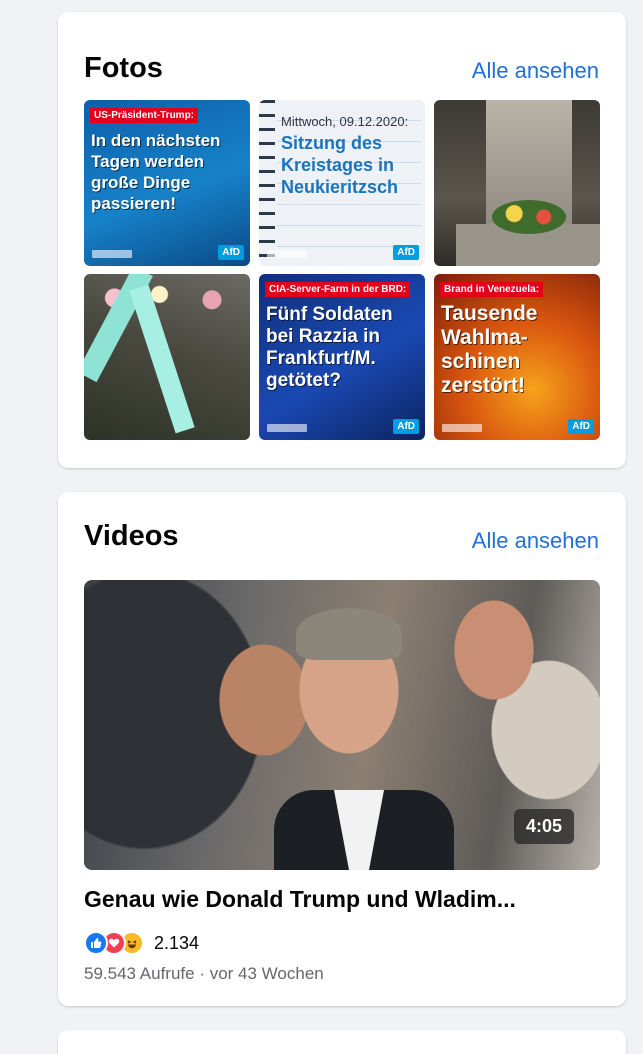 This screenshot has height=1054, width=643. I want to click on photos-title: Fotos, so click(123, 68).